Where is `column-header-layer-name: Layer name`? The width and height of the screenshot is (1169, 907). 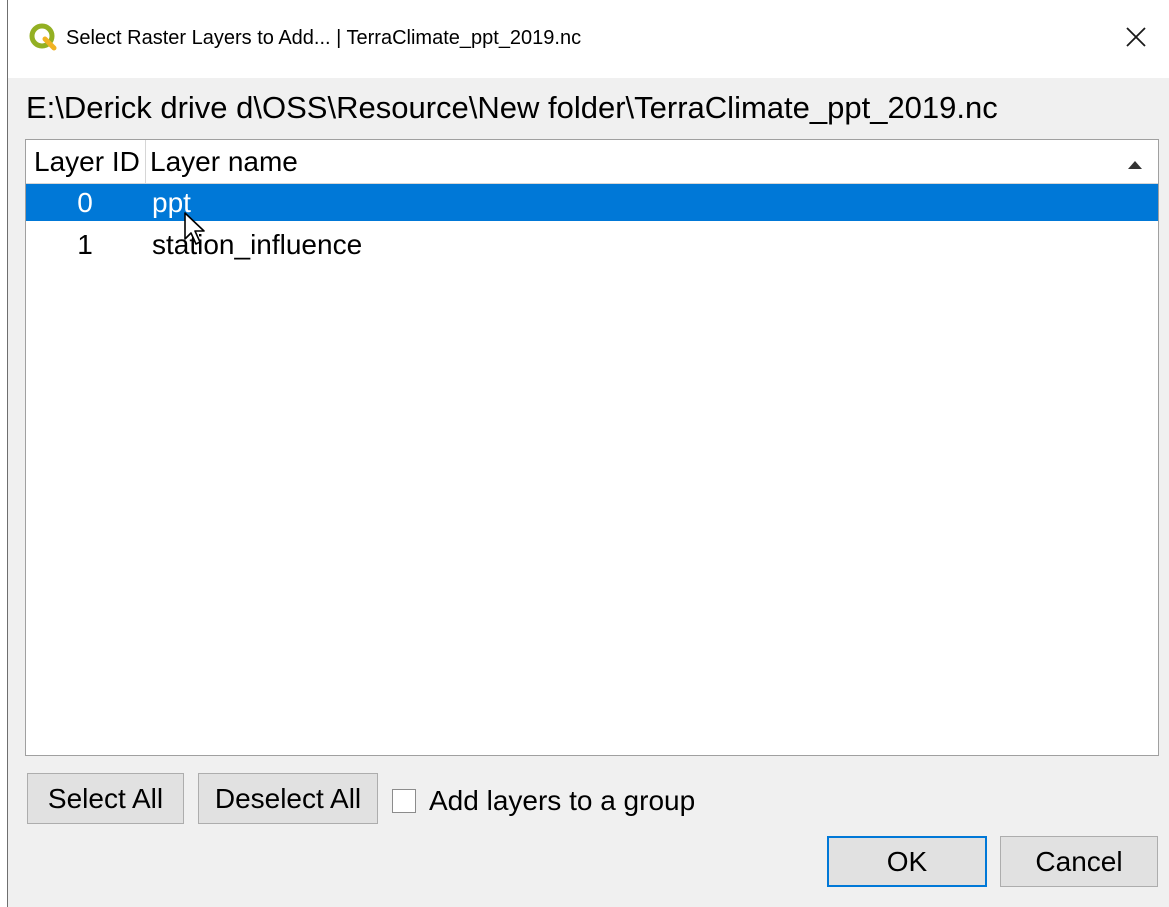 column-header-layer-name: Layer name is located at coordinates (639, 161).